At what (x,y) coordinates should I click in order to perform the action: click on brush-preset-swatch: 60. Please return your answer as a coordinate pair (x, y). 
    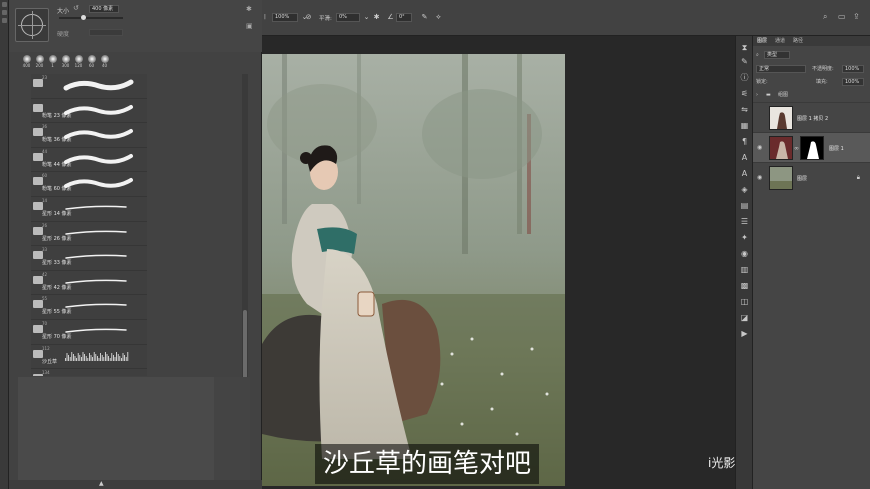
    Looking at the image, I should click on (91, 63).